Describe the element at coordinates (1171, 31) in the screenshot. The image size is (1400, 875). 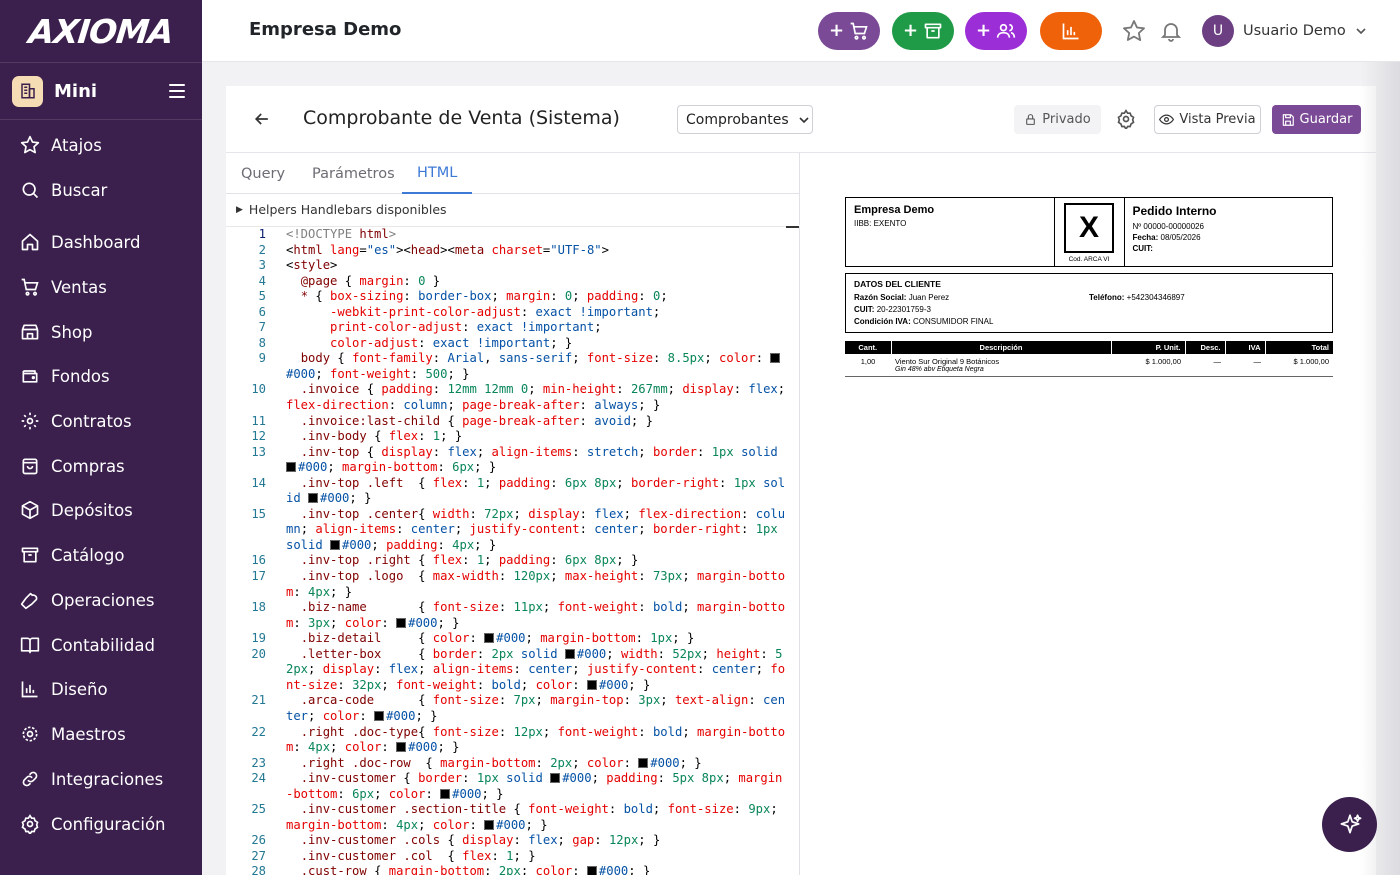
I see `bell-icon` at that location.